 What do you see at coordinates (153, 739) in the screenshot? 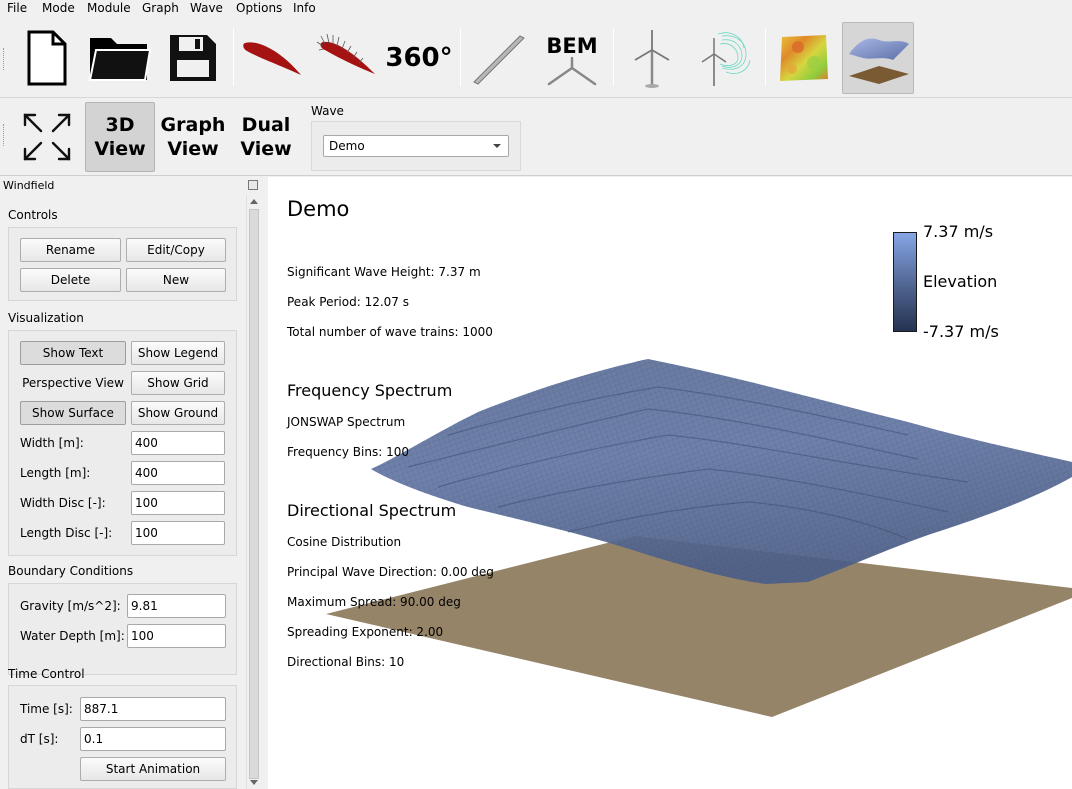
I see `dt-field: 0.1` at bounding box center [153, 739].